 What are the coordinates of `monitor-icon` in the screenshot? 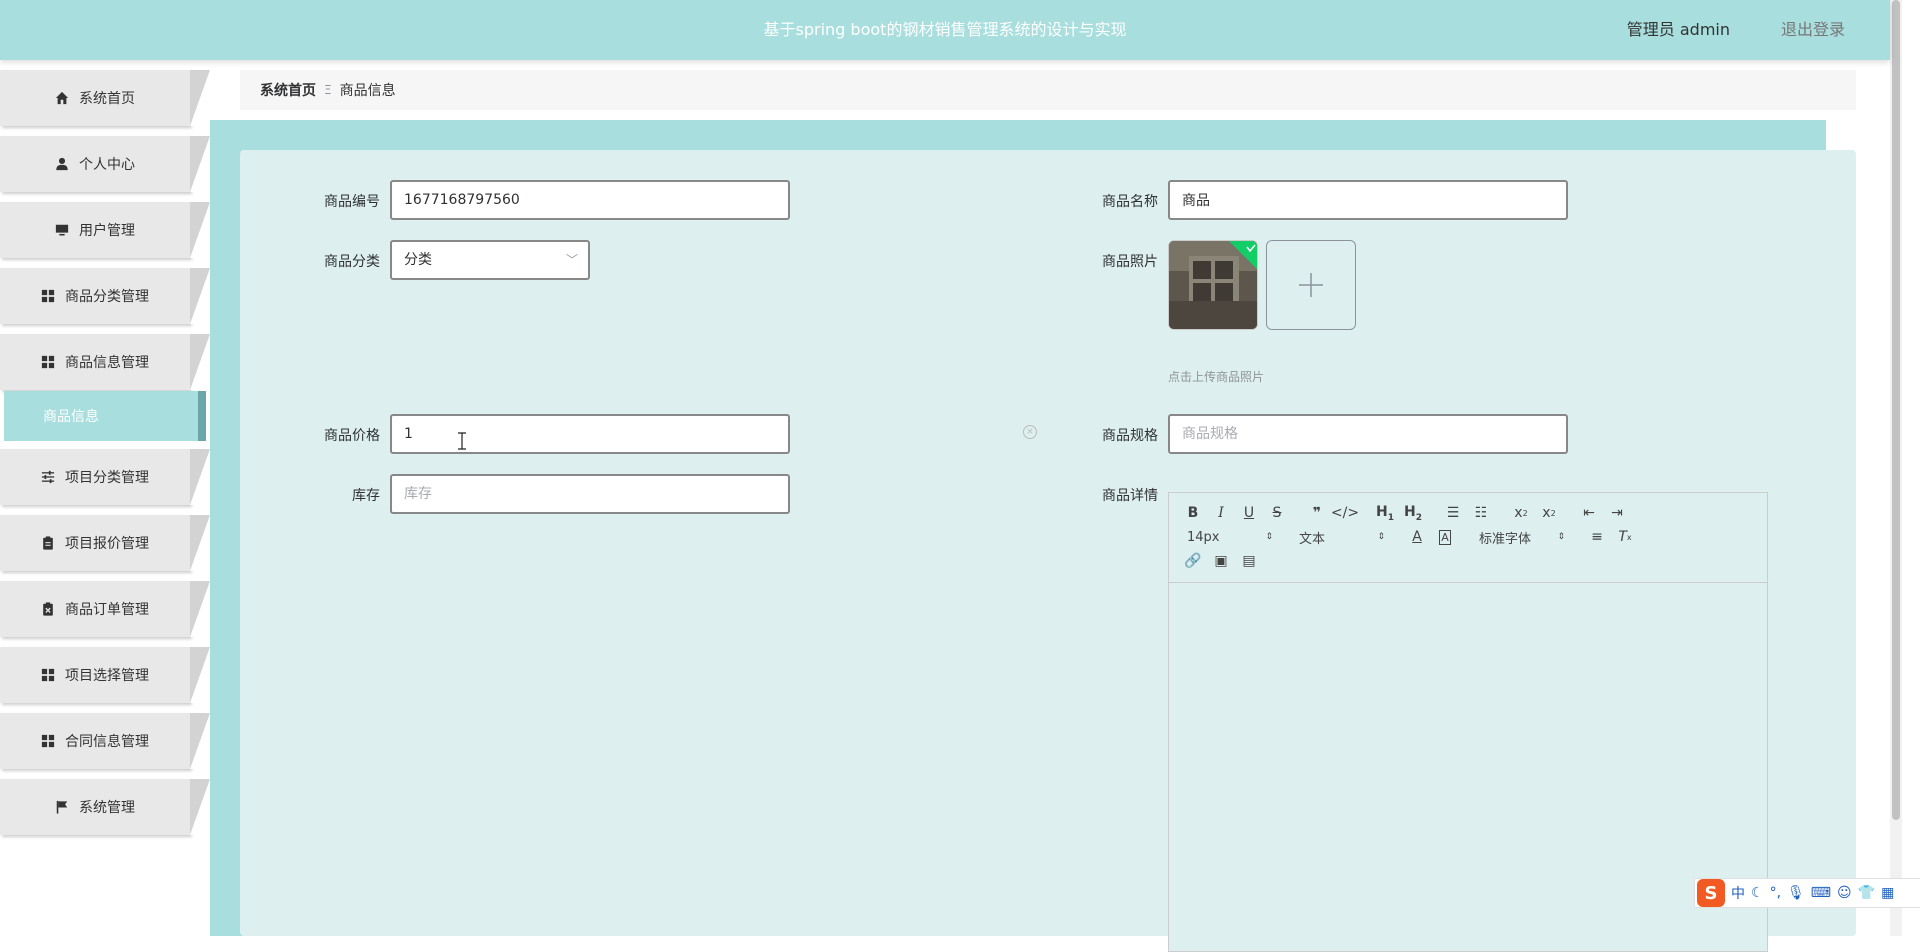 It's located at (62, 230).